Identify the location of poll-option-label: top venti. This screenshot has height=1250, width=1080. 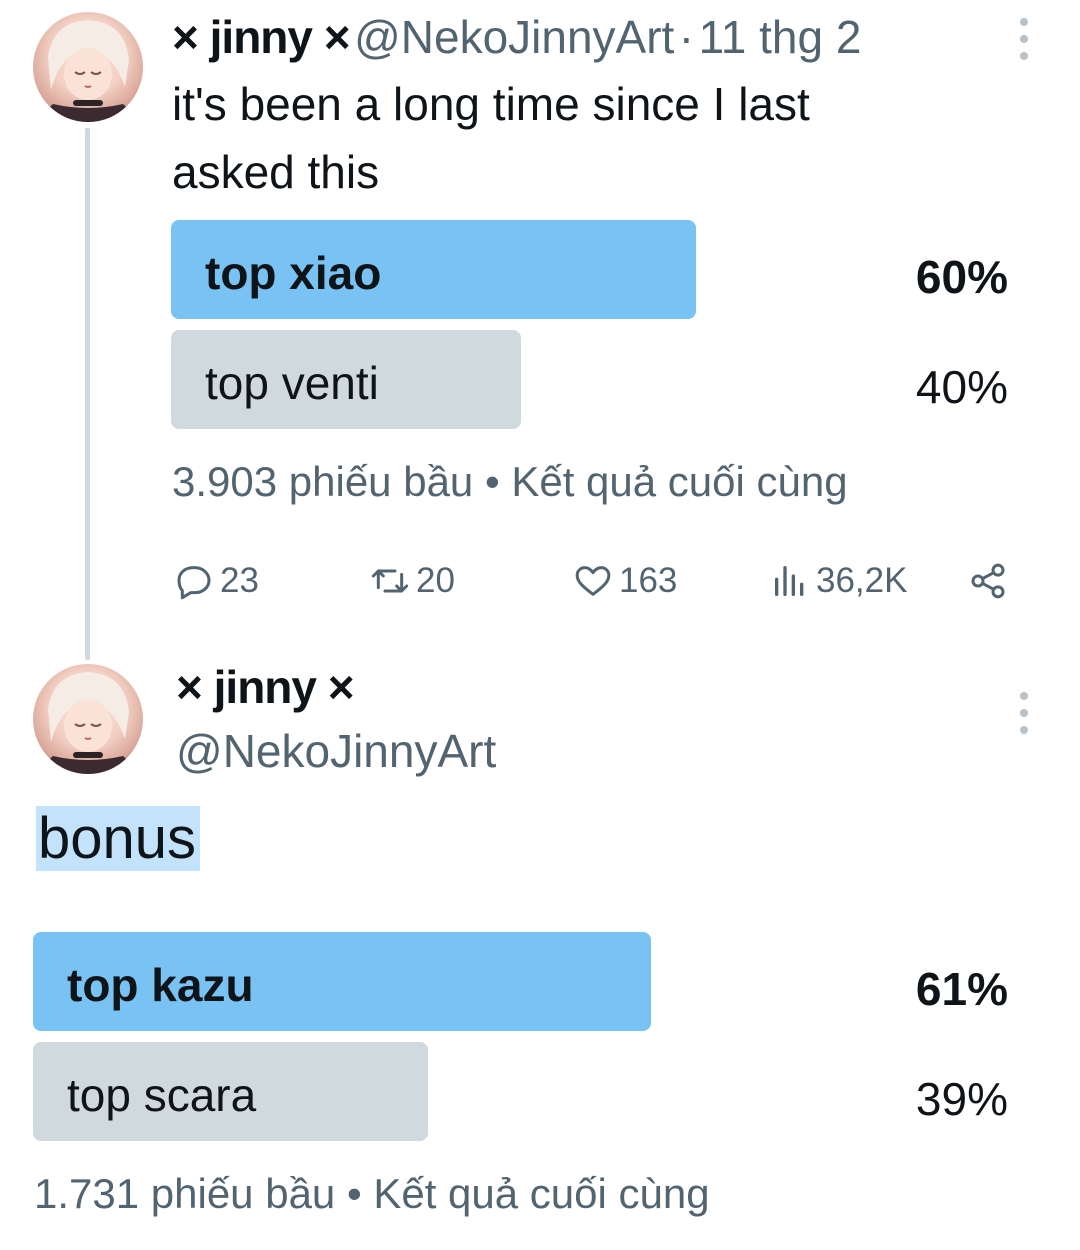
(292, 383).